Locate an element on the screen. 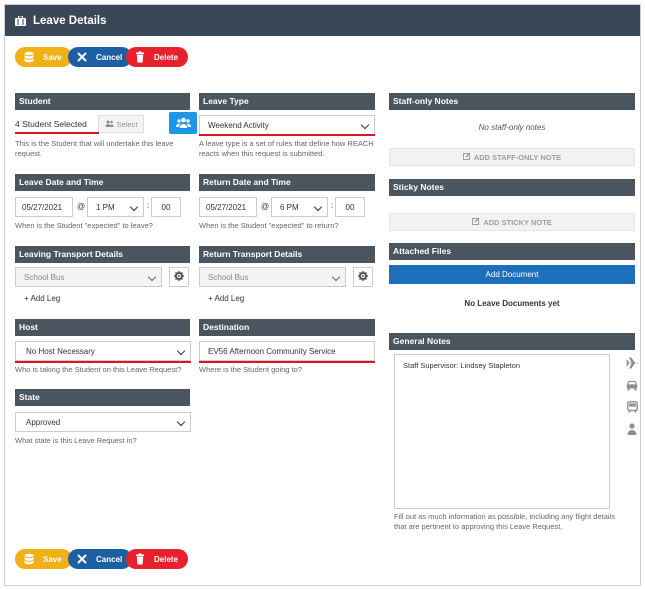 The width and height of the screenshot is (645, 589). return-date-input: 05/27/2021 is located at coordinates (228, 207).